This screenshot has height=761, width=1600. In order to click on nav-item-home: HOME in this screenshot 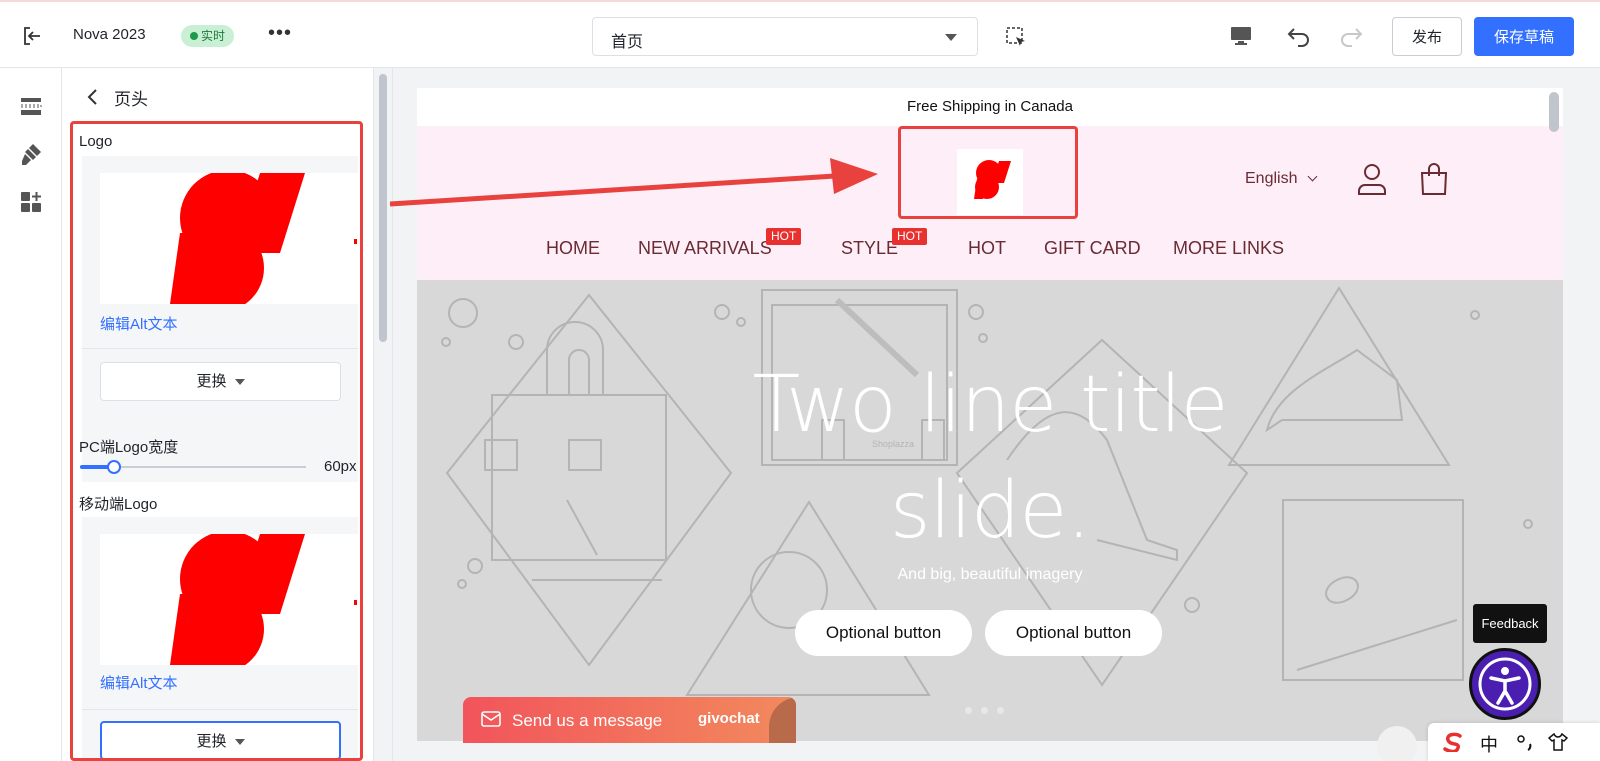, I will do `click(573, 248)`.